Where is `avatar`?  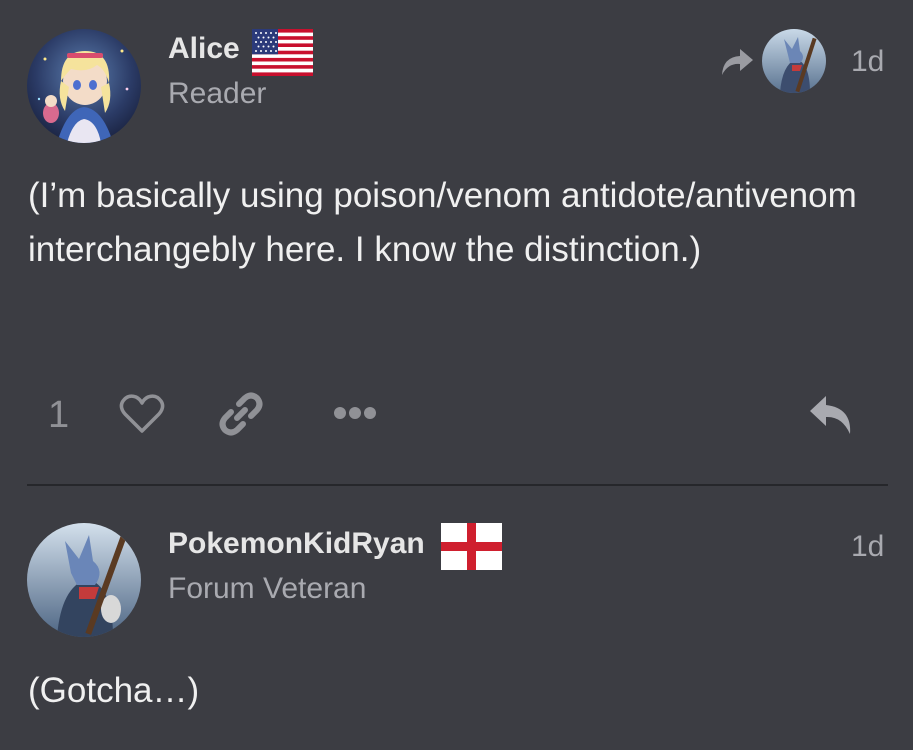 avatar is located at coordinates (84, 580).